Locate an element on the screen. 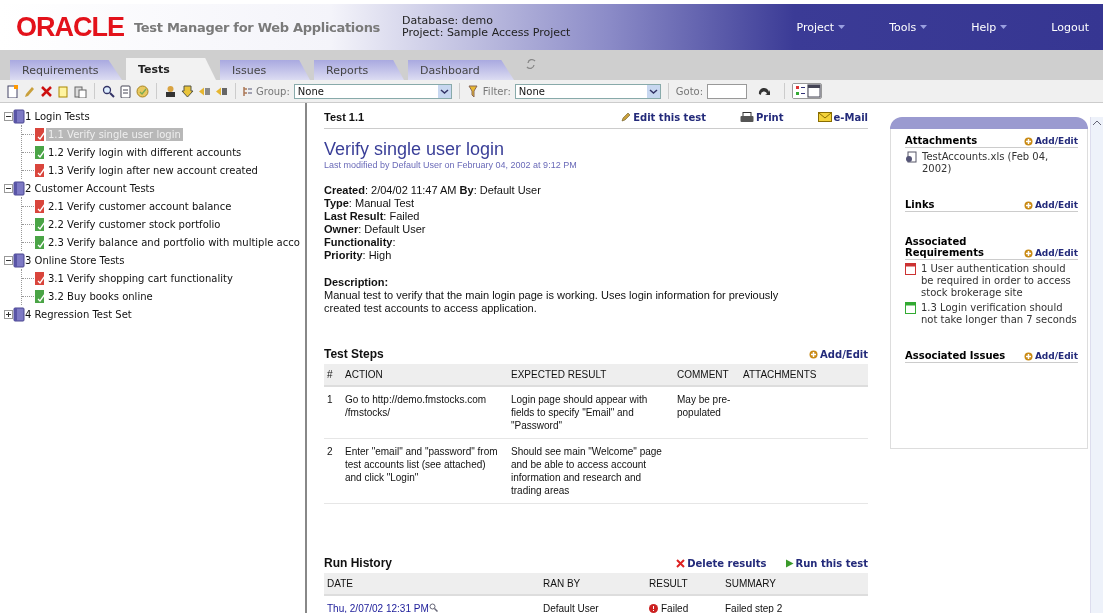 Image resolution: width=1103 pixels, height=613 pixels. tree-item: 2.3 Verify balance and portfolio with multiple acco is located at coordinates (174, 242).